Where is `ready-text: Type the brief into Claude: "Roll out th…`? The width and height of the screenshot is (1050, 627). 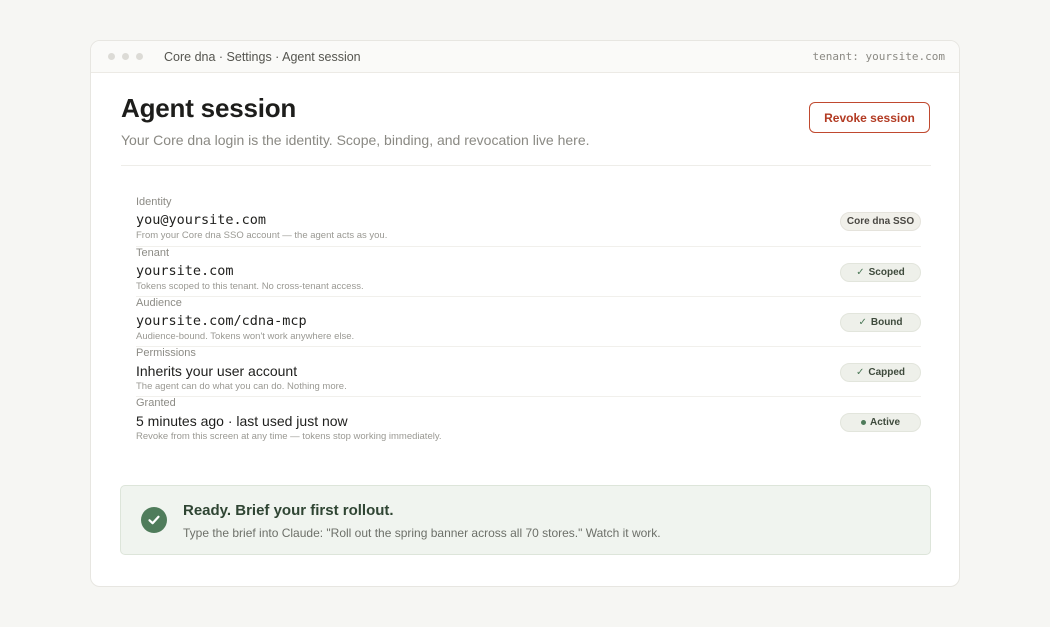 ready-text: Type the brief into Claude: "Roll out th… is located at coordinates (422, 533).